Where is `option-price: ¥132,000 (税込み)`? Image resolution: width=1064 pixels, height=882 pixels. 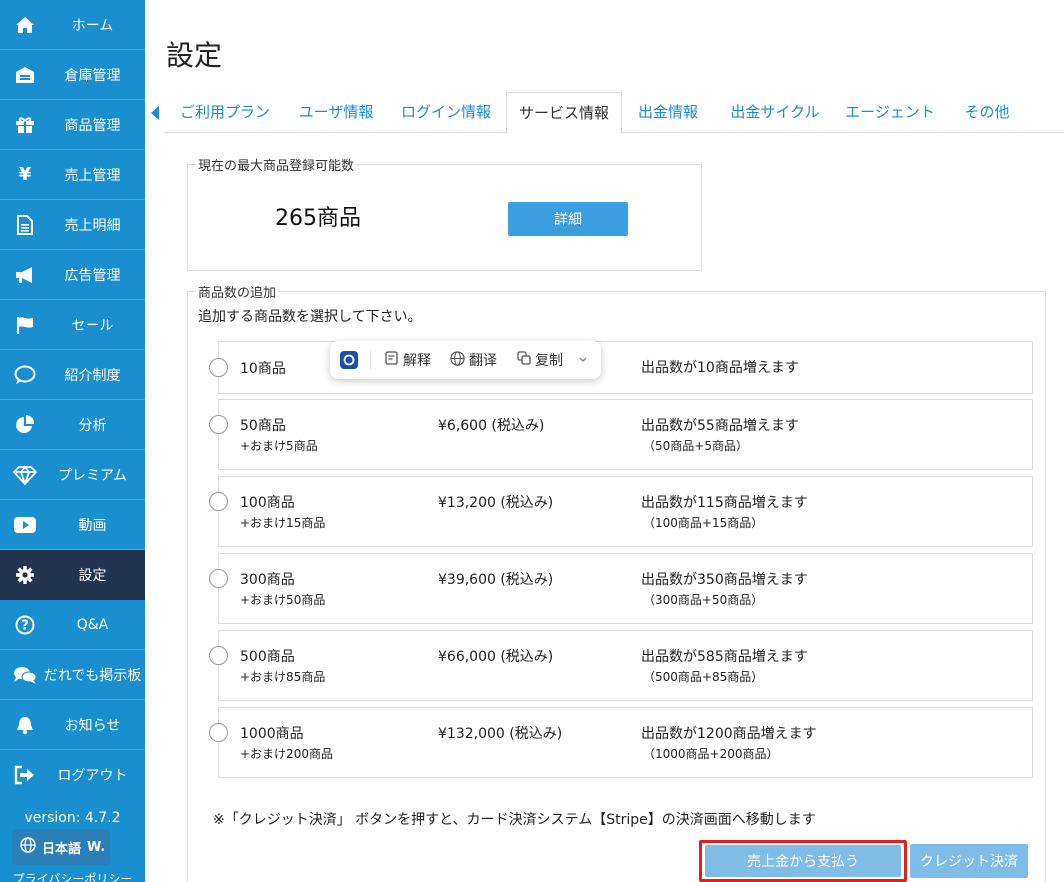
option-price: ¥132,000 (税込み) is located at coordinates (500, 734).